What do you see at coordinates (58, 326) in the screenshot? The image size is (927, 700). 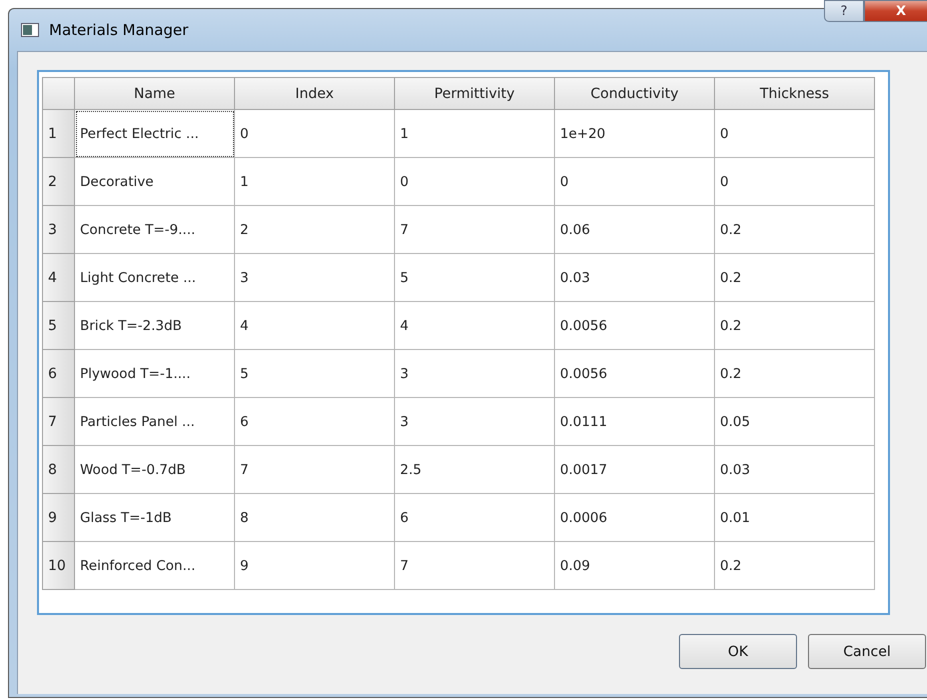 I see `row-header: 5` at bounding box center [58, 326].